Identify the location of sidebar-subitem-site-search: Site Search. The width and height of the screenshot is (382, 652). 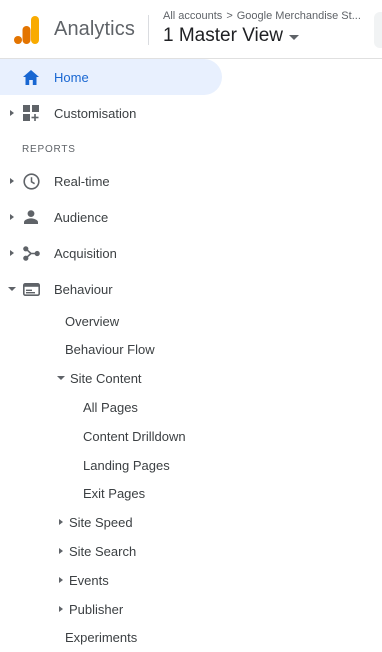
(97, 551).